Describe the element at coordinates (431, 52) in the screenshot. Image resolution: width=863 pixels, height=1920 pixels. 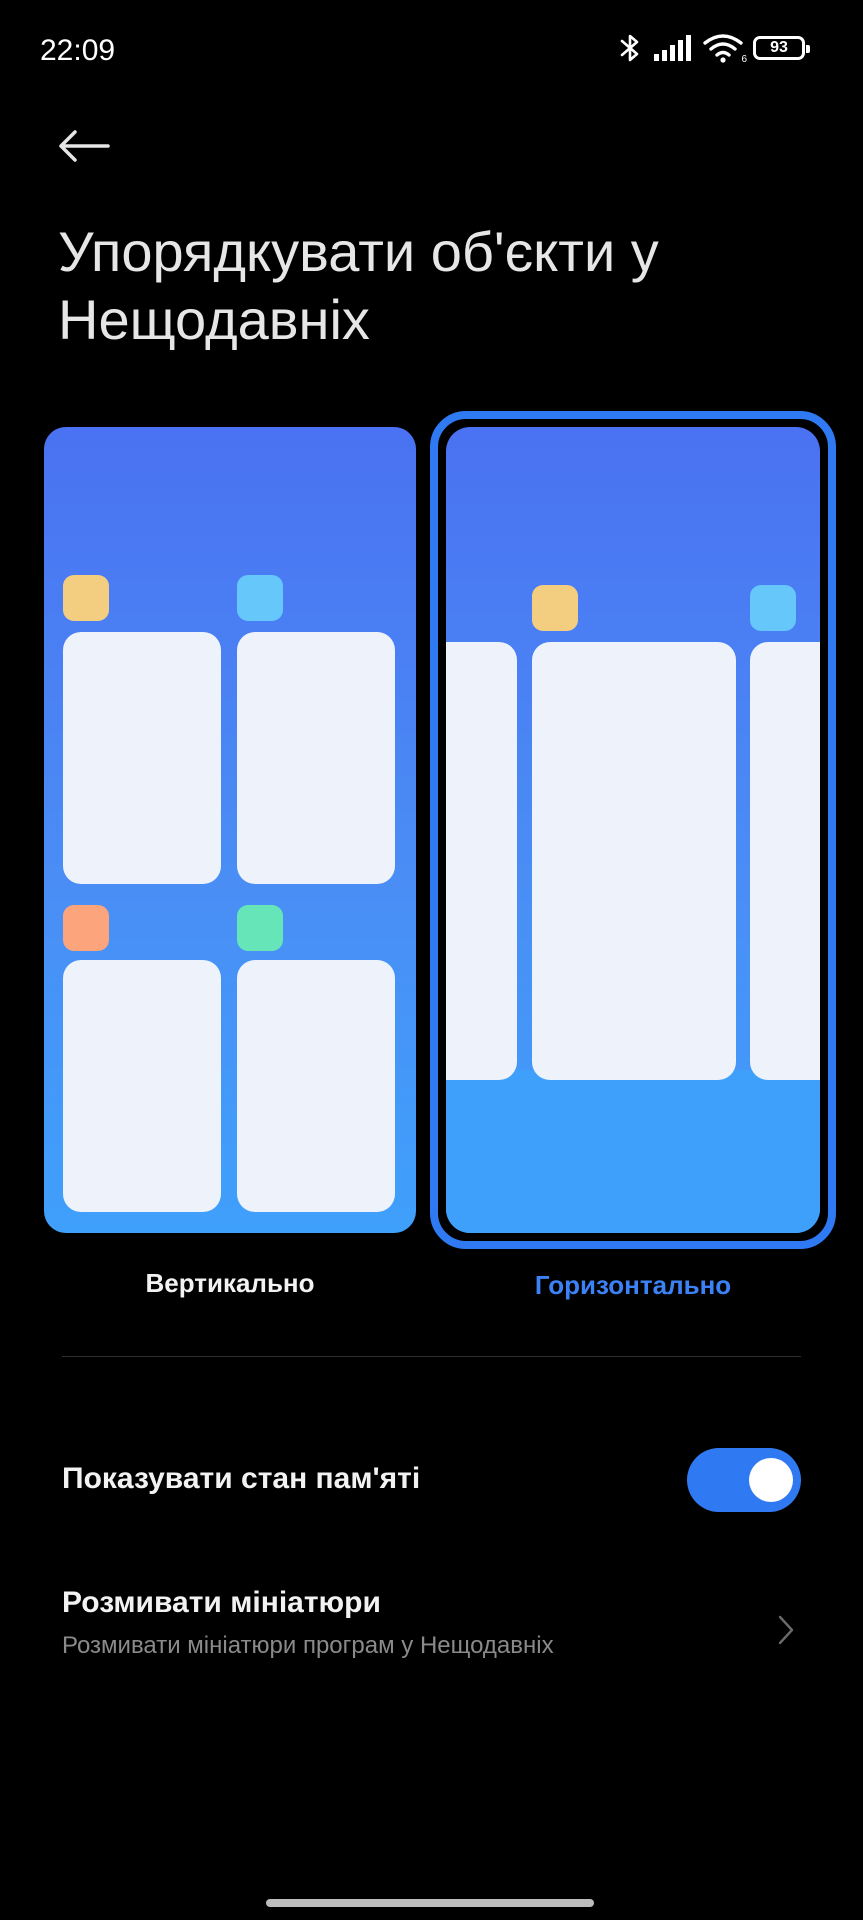
I see `status-bar: 22:09 6 93` at that location.